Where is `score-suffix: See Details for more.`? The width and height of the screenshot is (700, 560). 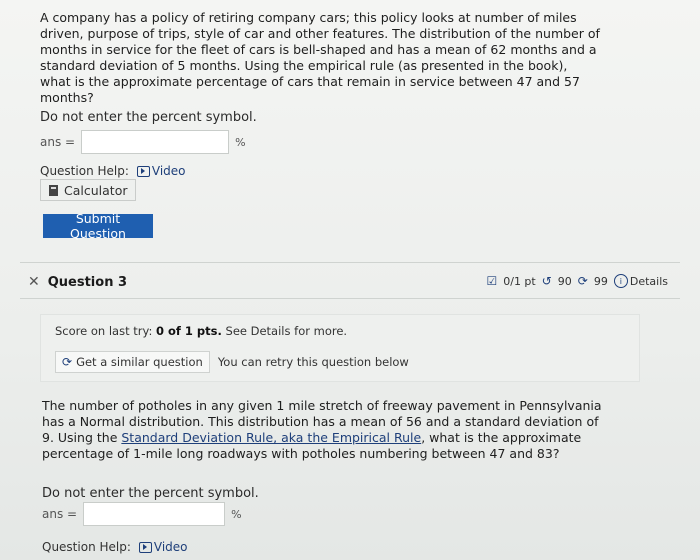
score-suffix: See Details for more. is located at coordinates (284, 331).